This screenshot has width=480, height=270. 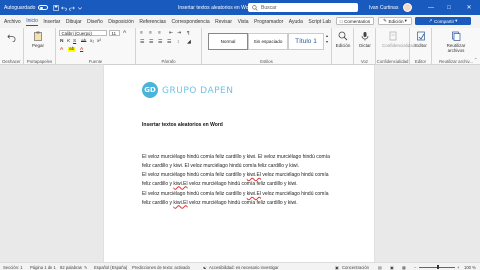 I want to click on customize-toolbar-icon, so click(x=80, y=8).